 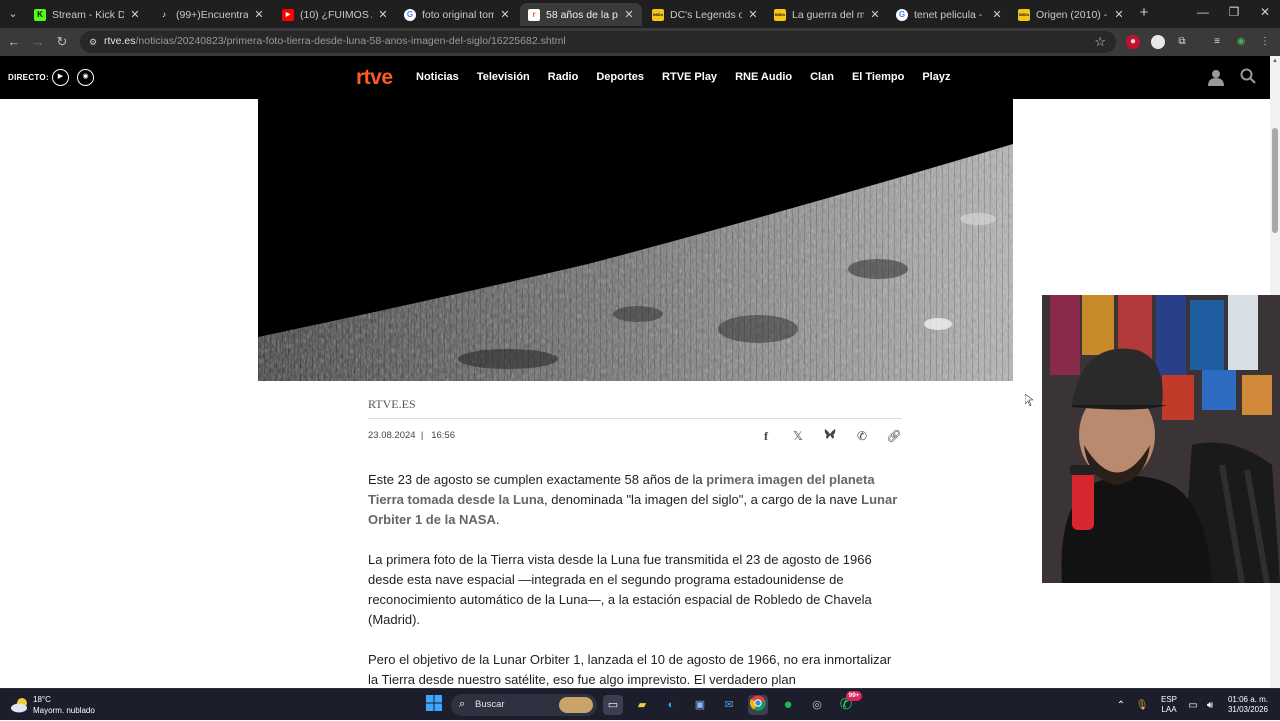 What do you see at coordinates (798, 436) in the screenshot?
I see `x-share-icon: 𝕏` at bounding box center [798, 436].